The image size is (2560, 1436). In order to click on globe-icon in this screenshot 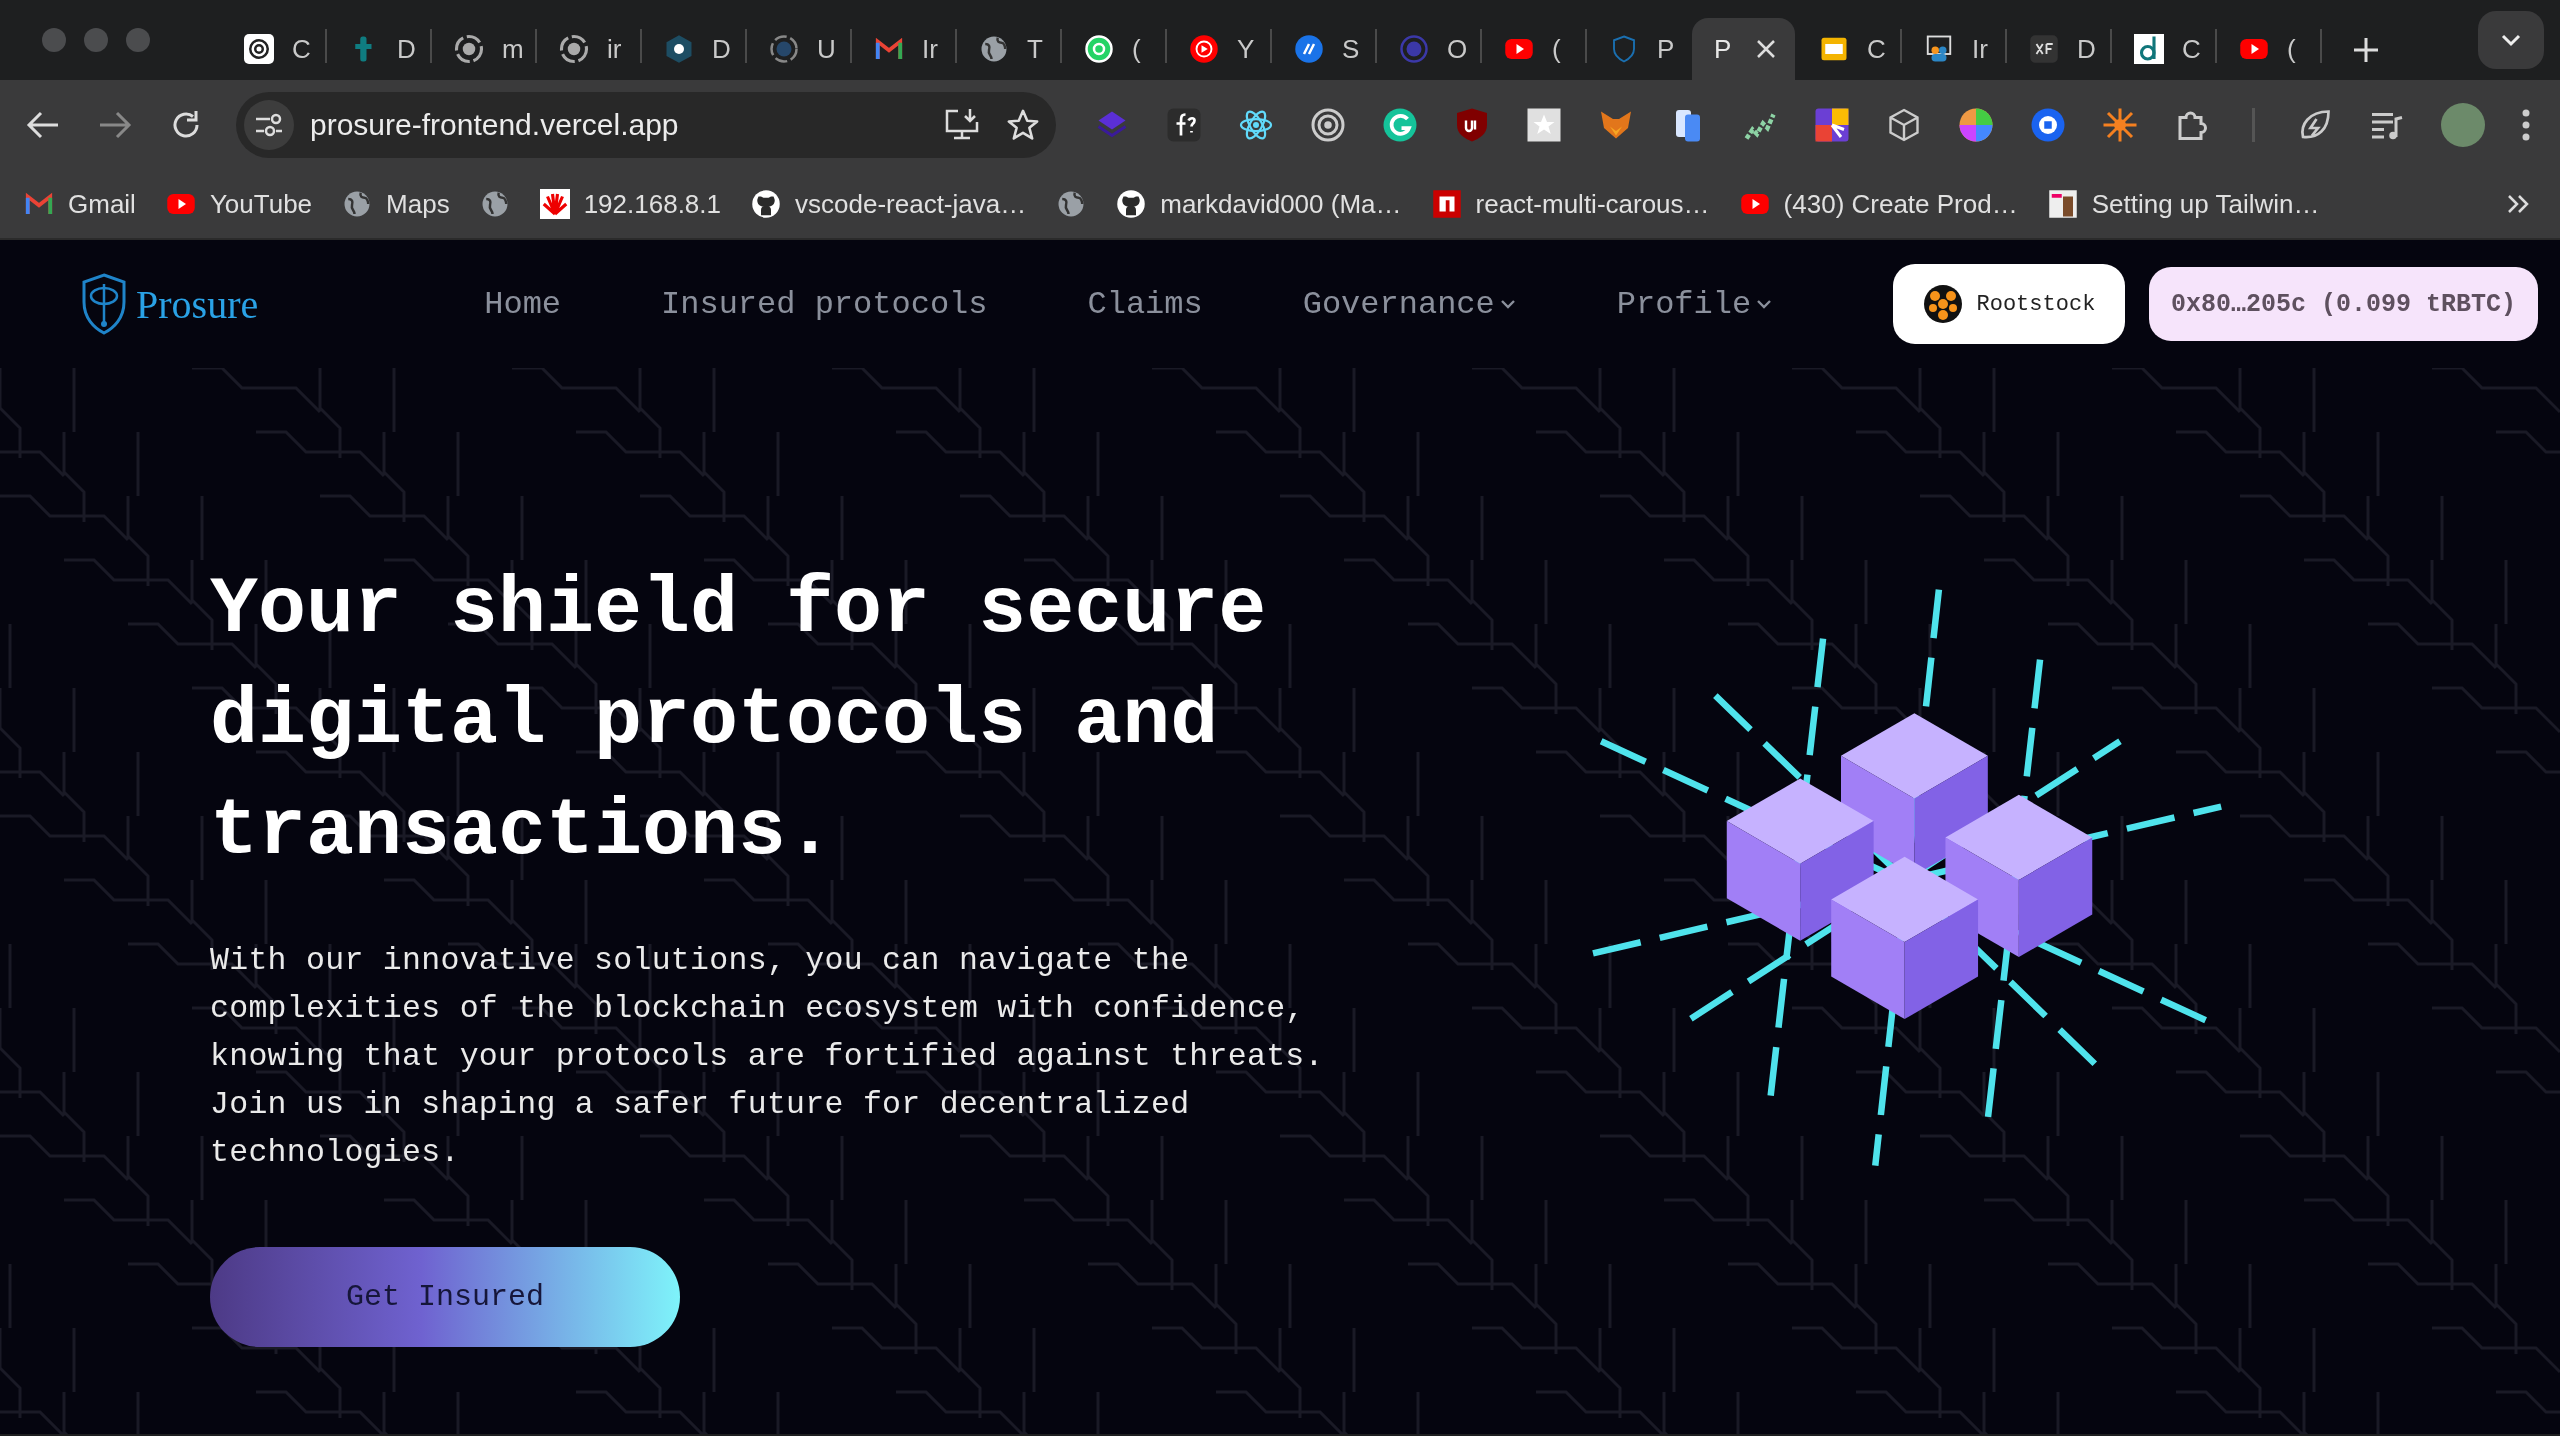, I will do `click(994, 49)`.